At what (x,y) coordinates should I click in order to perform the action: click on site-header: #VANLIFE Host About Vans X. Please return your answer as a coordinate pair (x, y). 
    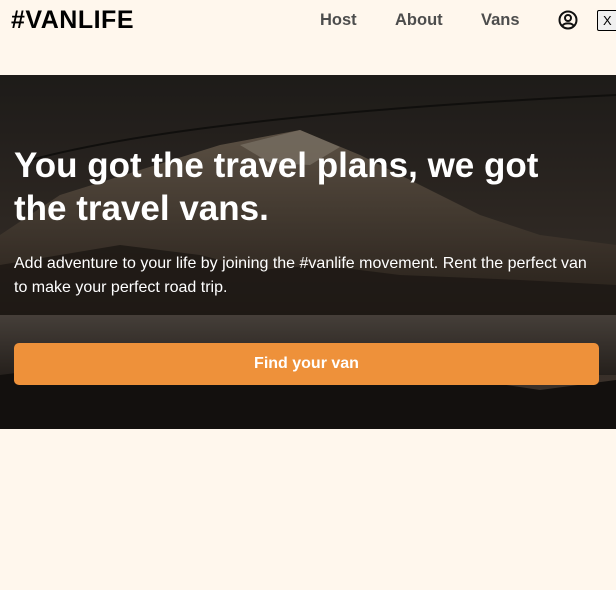
    Looking at the image, I should click on (308, 37).